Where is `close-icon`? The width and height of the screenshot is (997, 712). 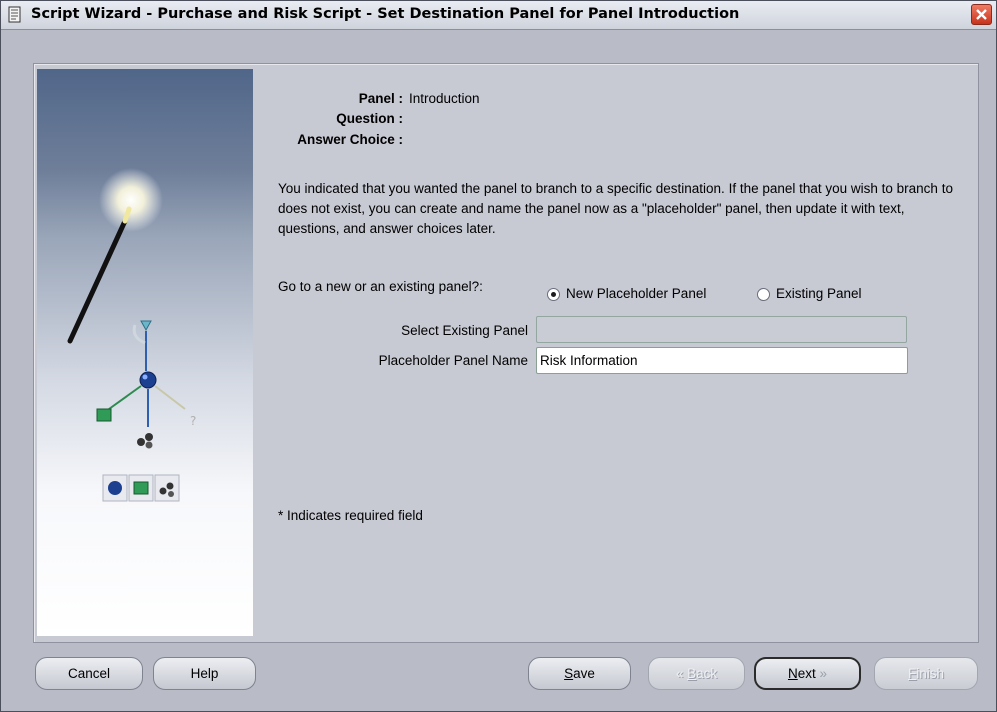 close-icon is located at coordinates (981, 14).